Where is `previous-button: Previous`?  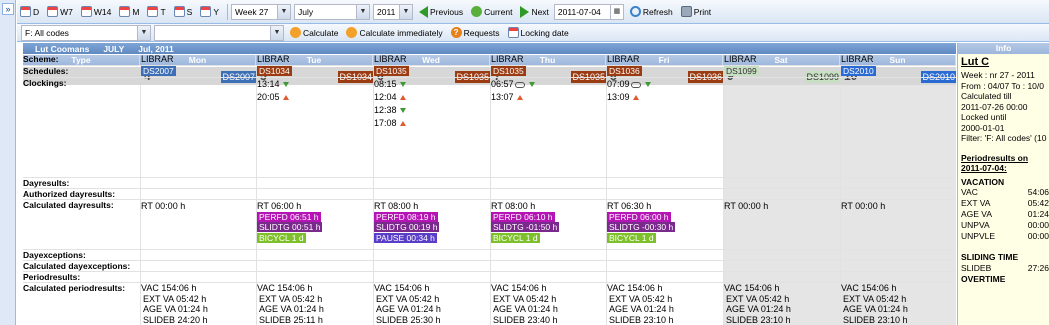
previous-button: Previous is located at coordinates (441, 12).